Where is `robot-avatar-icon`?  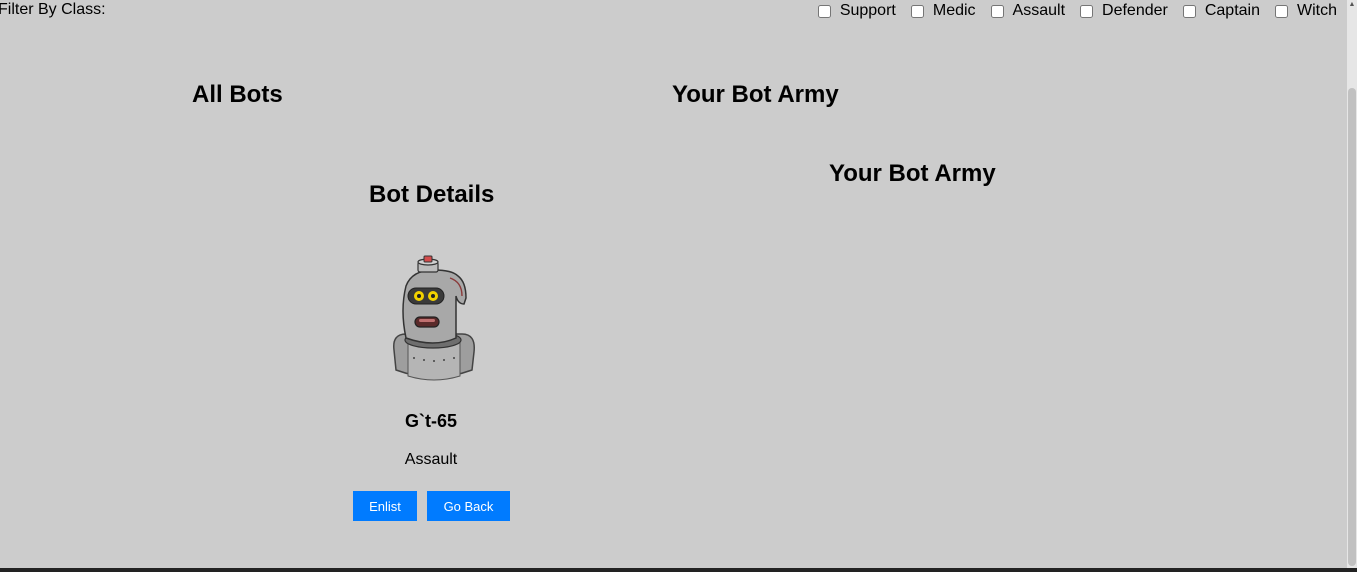 robot-avatar-icon is located at coordinates (434, 318).